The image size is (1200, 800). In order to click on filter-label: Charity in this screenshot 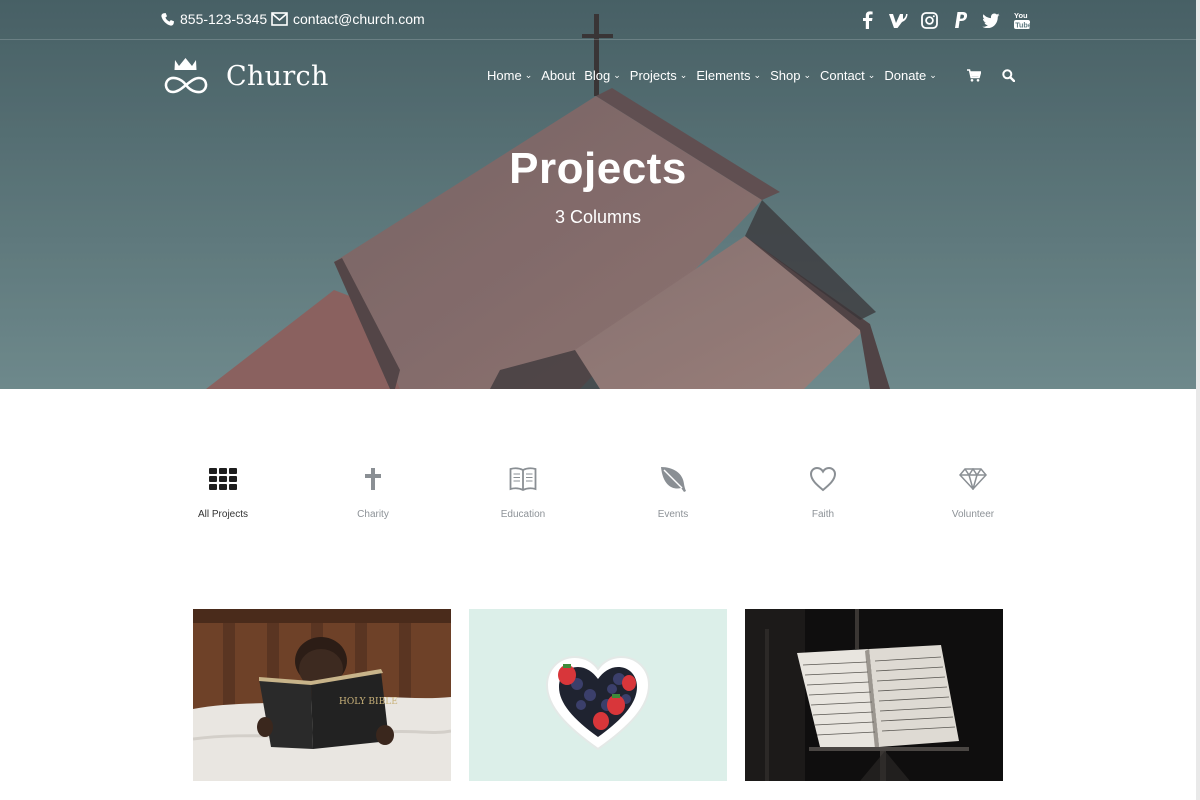, I will do `click(373, 514)`.